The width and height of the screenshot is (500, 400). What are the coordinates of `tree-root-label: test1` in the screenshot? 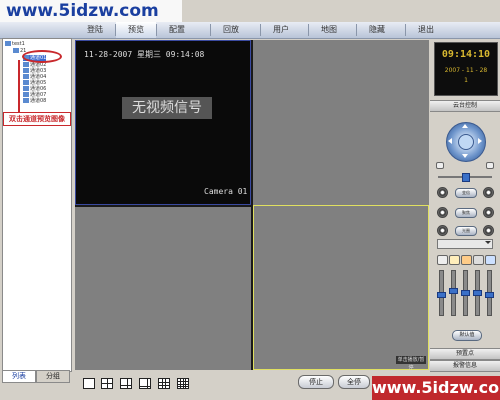 It's located at (18, 44).